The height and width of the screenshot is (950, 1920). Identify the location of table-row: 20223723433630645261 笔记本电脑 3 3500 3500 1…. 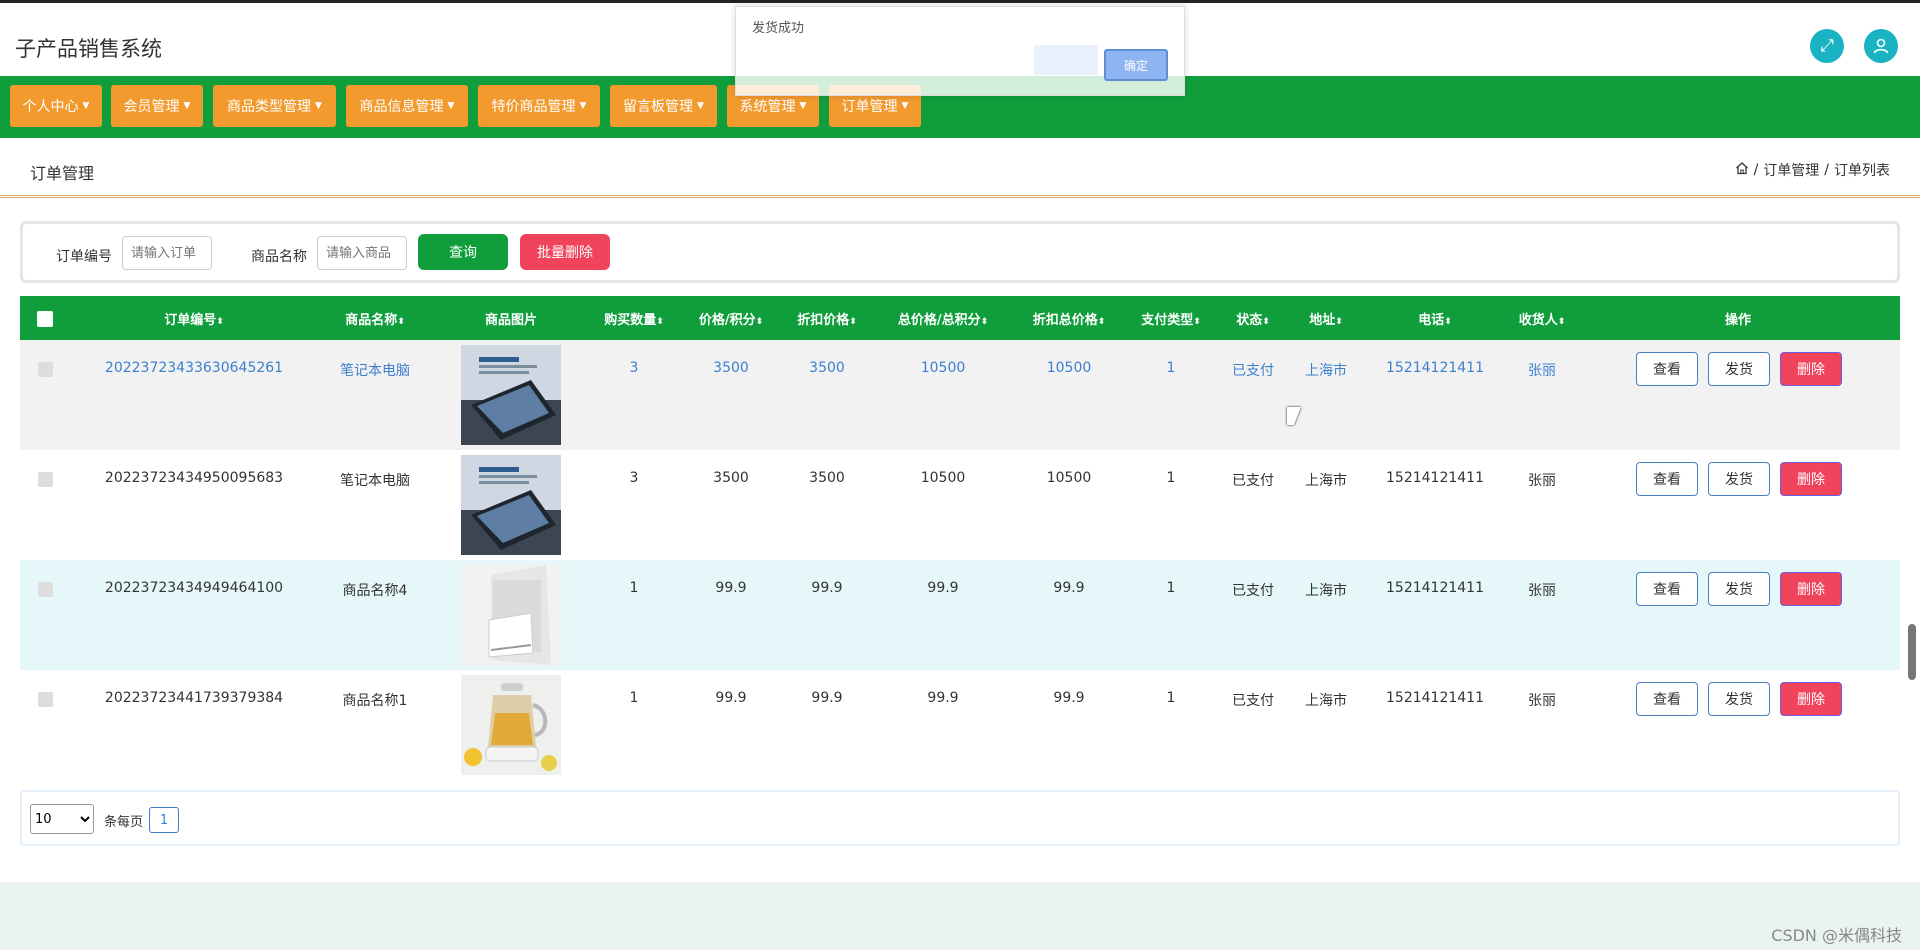
(960, 395).